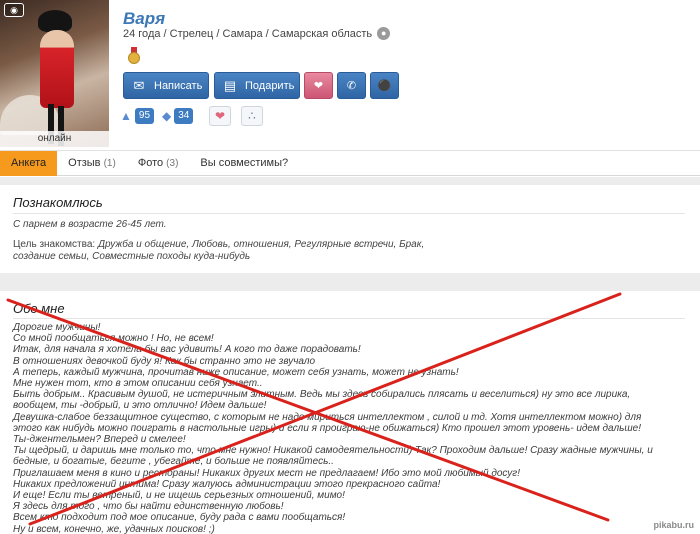 This screenshot has height=534, width=700. Describe the element at coordinates (54, 139) in the screenshot. I see `online-status: онлайн` at that location.